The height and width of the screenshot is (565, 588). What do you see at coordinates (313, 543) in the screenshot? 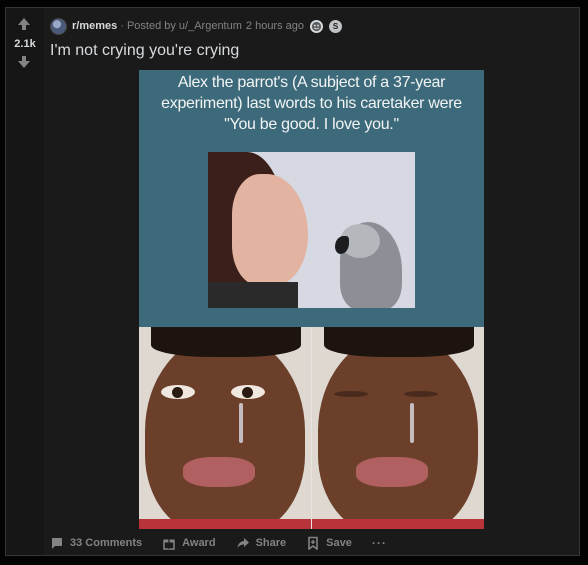
I see `bookmark-icon` at bounding box center [313, 543].